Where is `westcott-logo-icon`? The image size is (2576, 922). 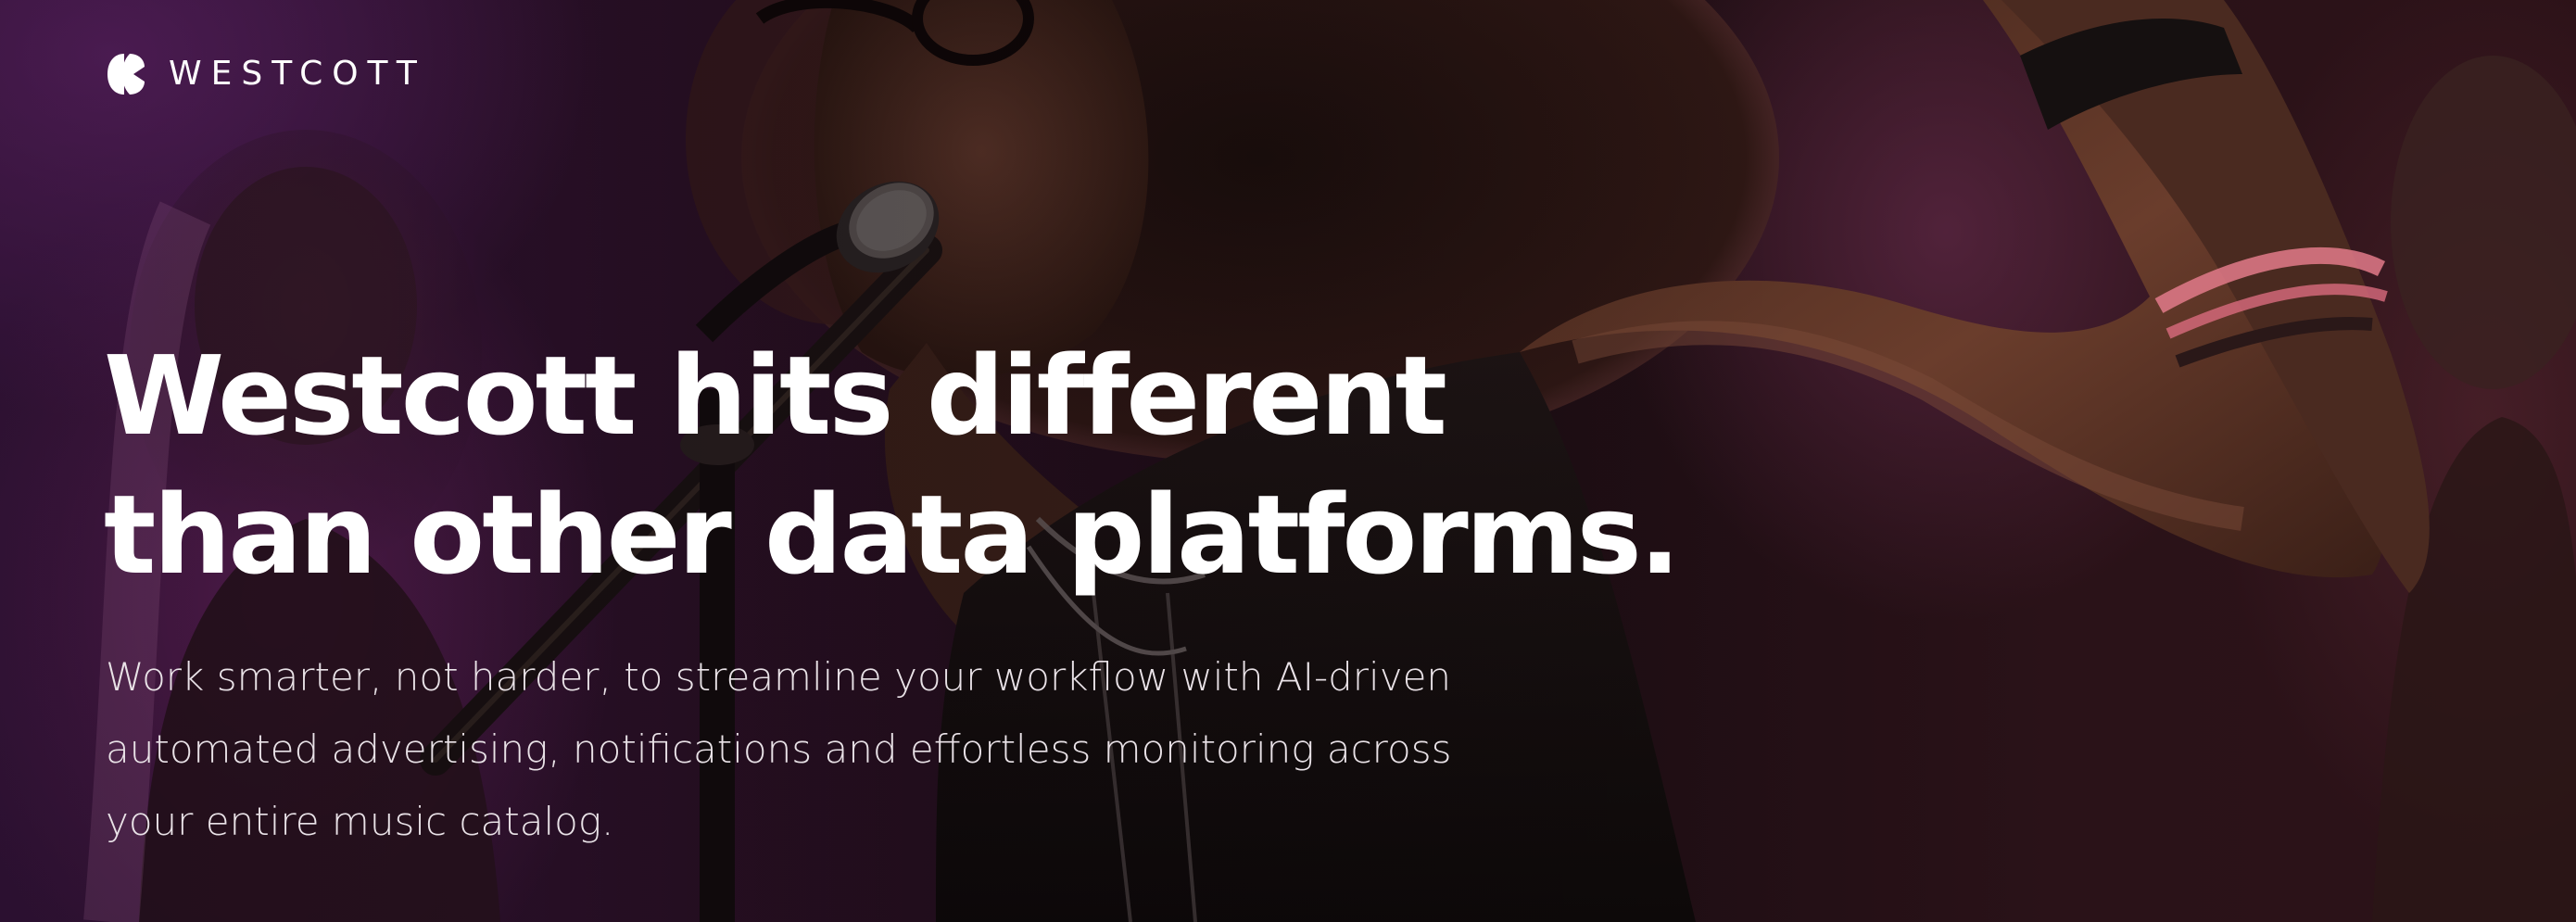 westcott-logo-icon is located at coordinates (126, 74).